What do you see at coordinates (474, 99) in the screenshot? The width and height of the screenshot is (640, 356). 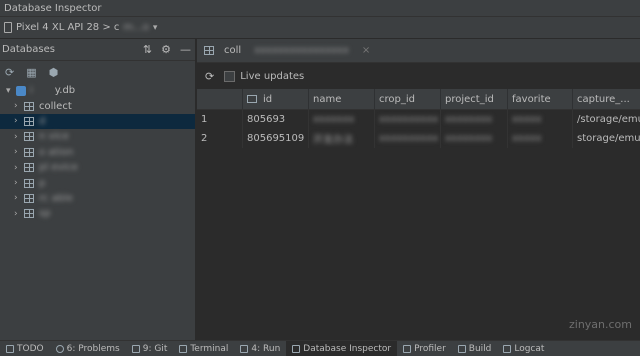 I see `column-header-project-id: project_id` at bounding box center [474, 99].